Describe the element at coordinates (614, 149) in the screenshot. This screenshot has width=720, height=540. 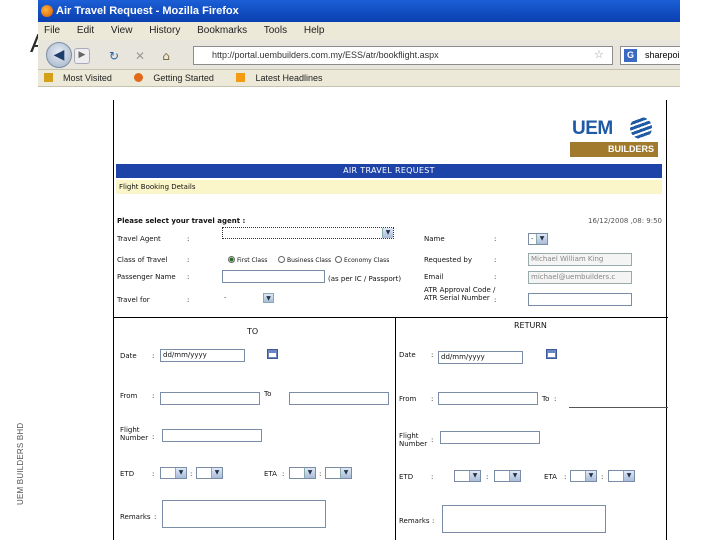
I see `logo-text-builders: BUILDERS` at that location.